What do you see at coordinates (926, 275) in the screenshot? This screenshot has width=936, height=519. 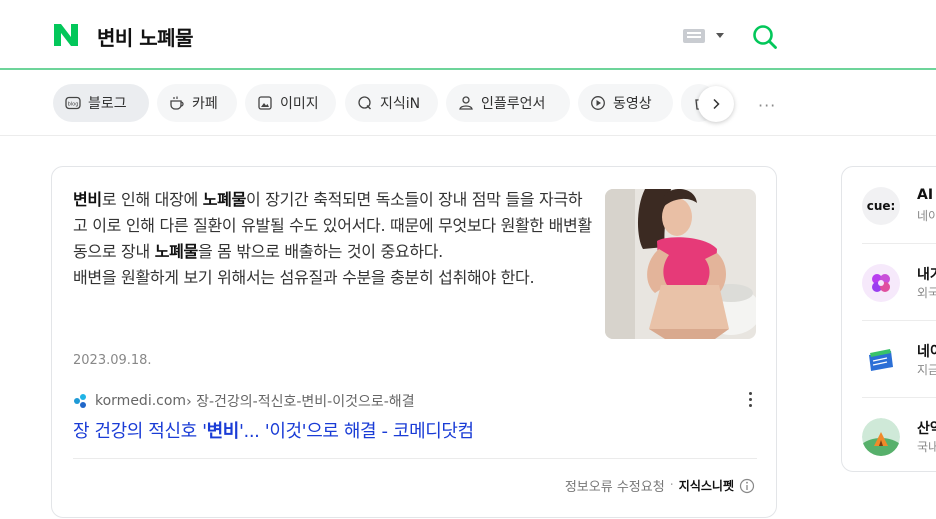 I see `side-item-title: 내가` at bounding box center [926, 275].